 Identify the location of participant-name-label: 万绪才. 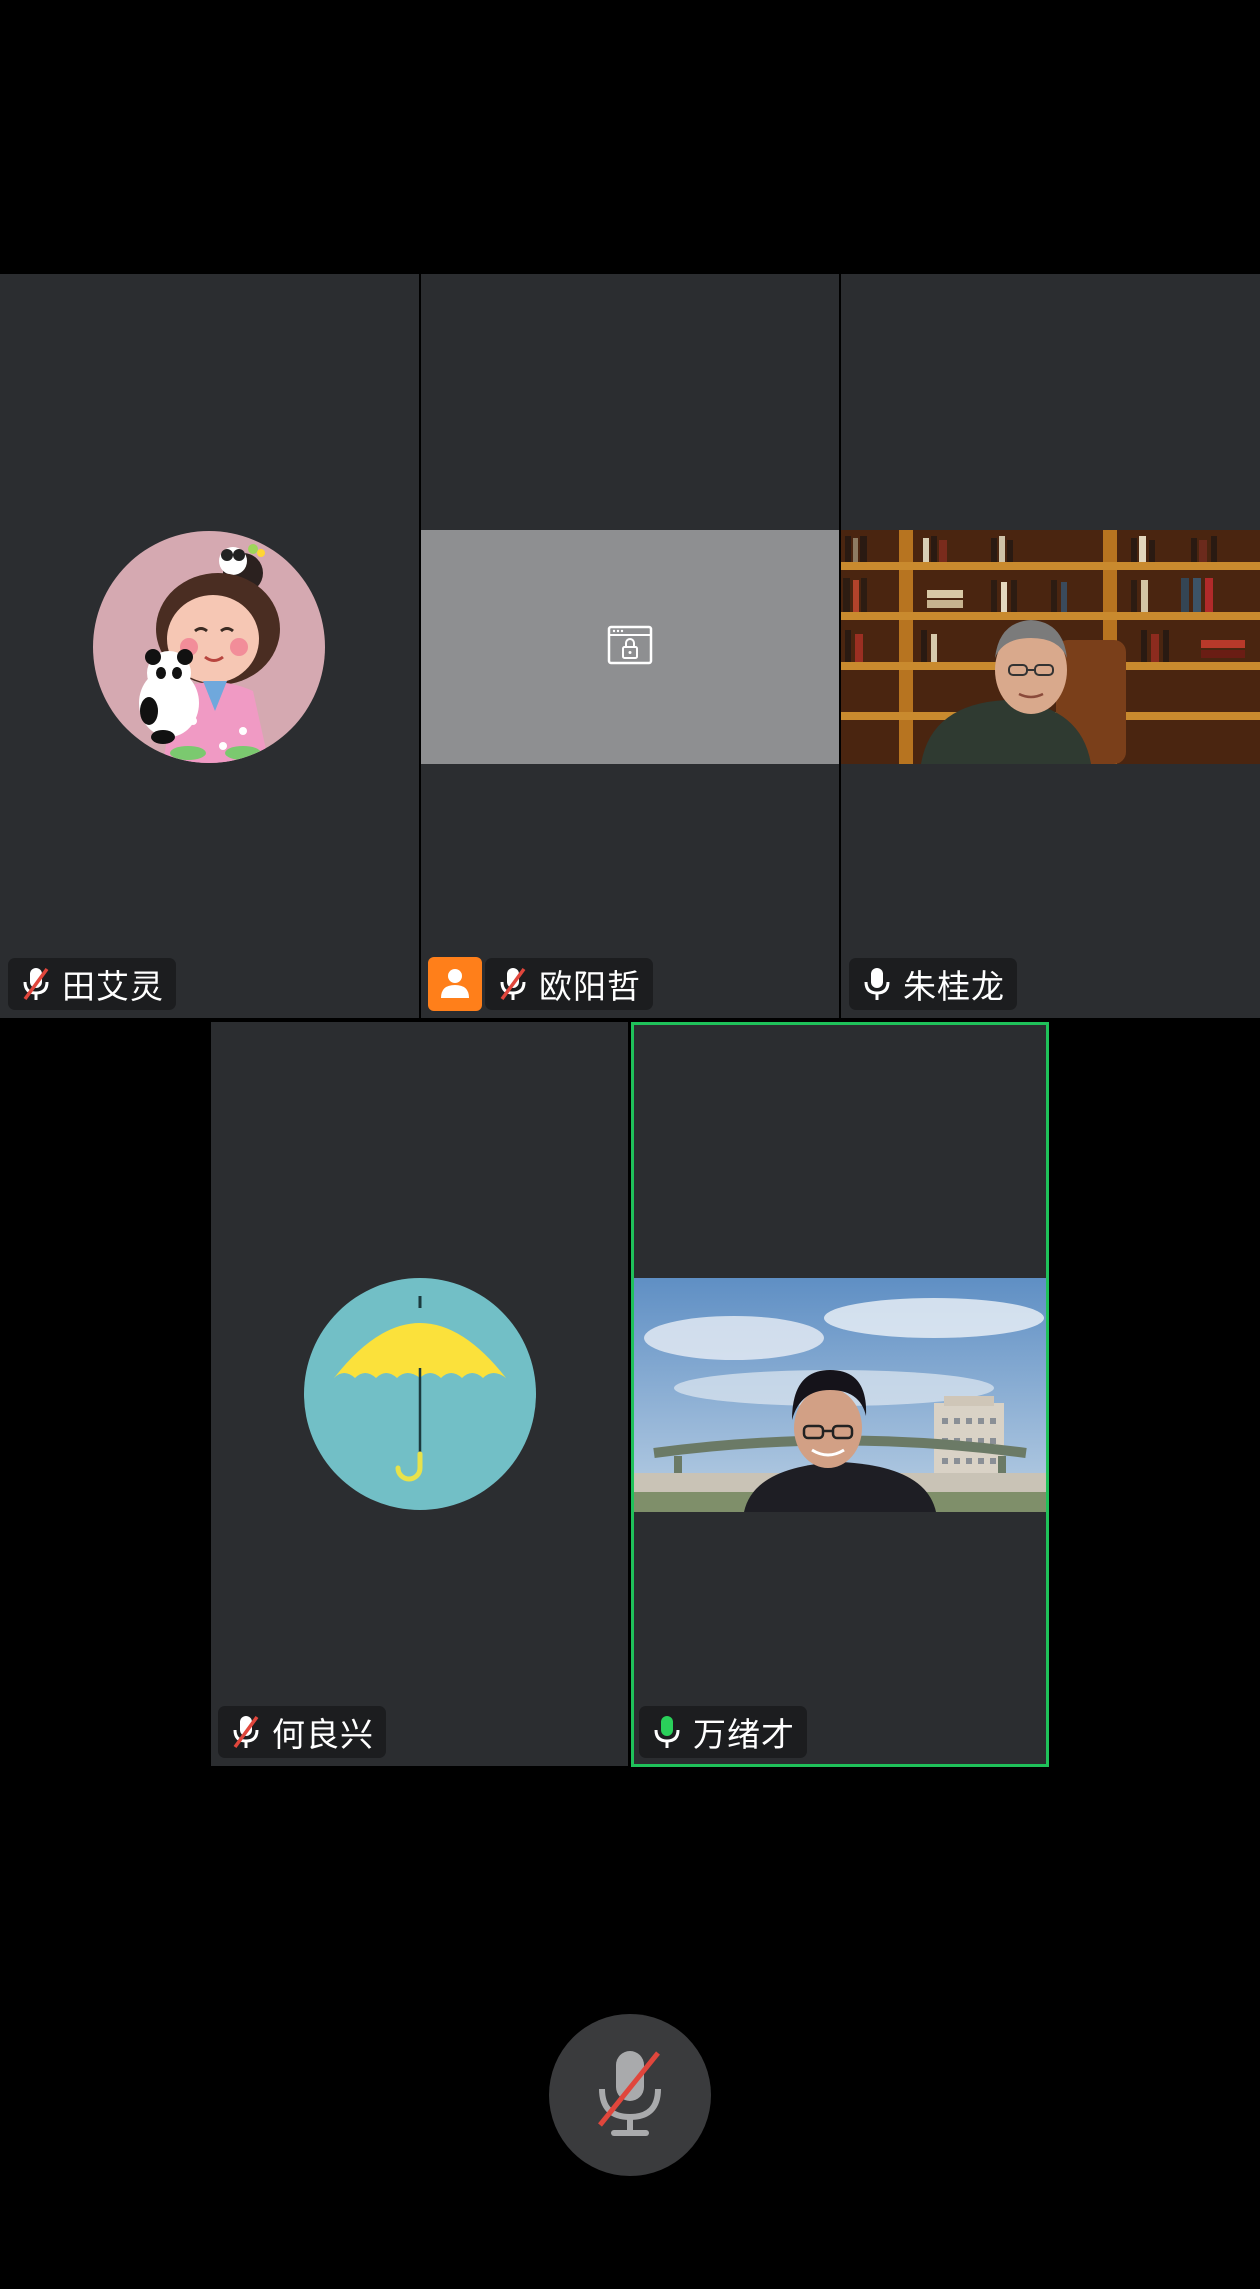
(723, 1732).